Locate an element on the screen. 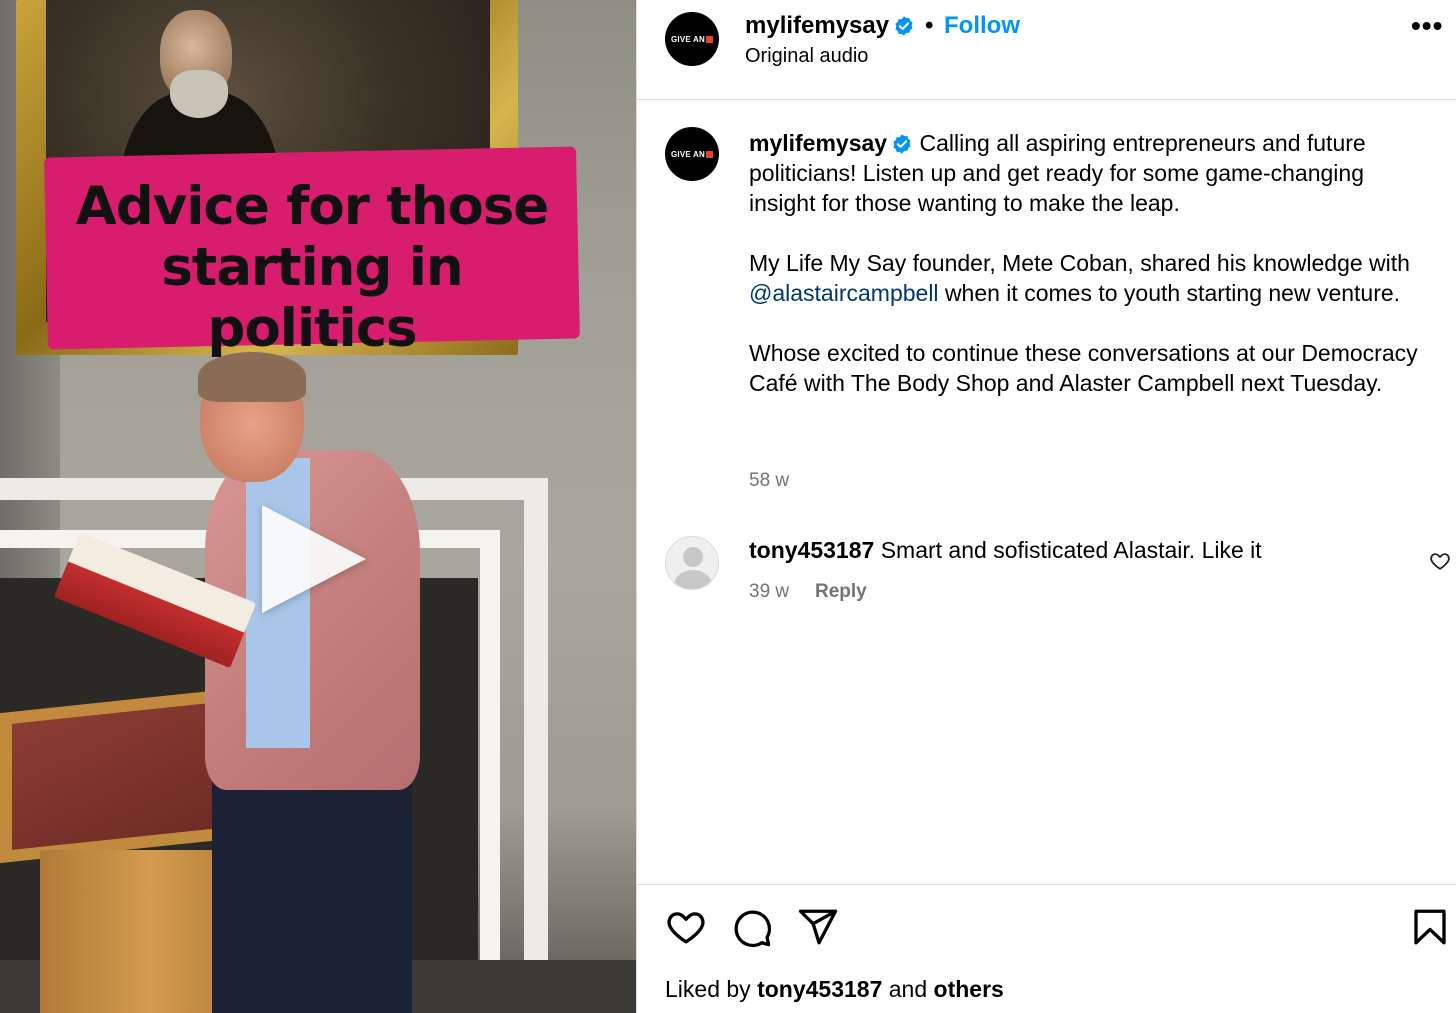 The width and height of the screenshot is (1456, 1013). likes-summary: Liked by tony453187 and others is located at coordinates (834, 989).